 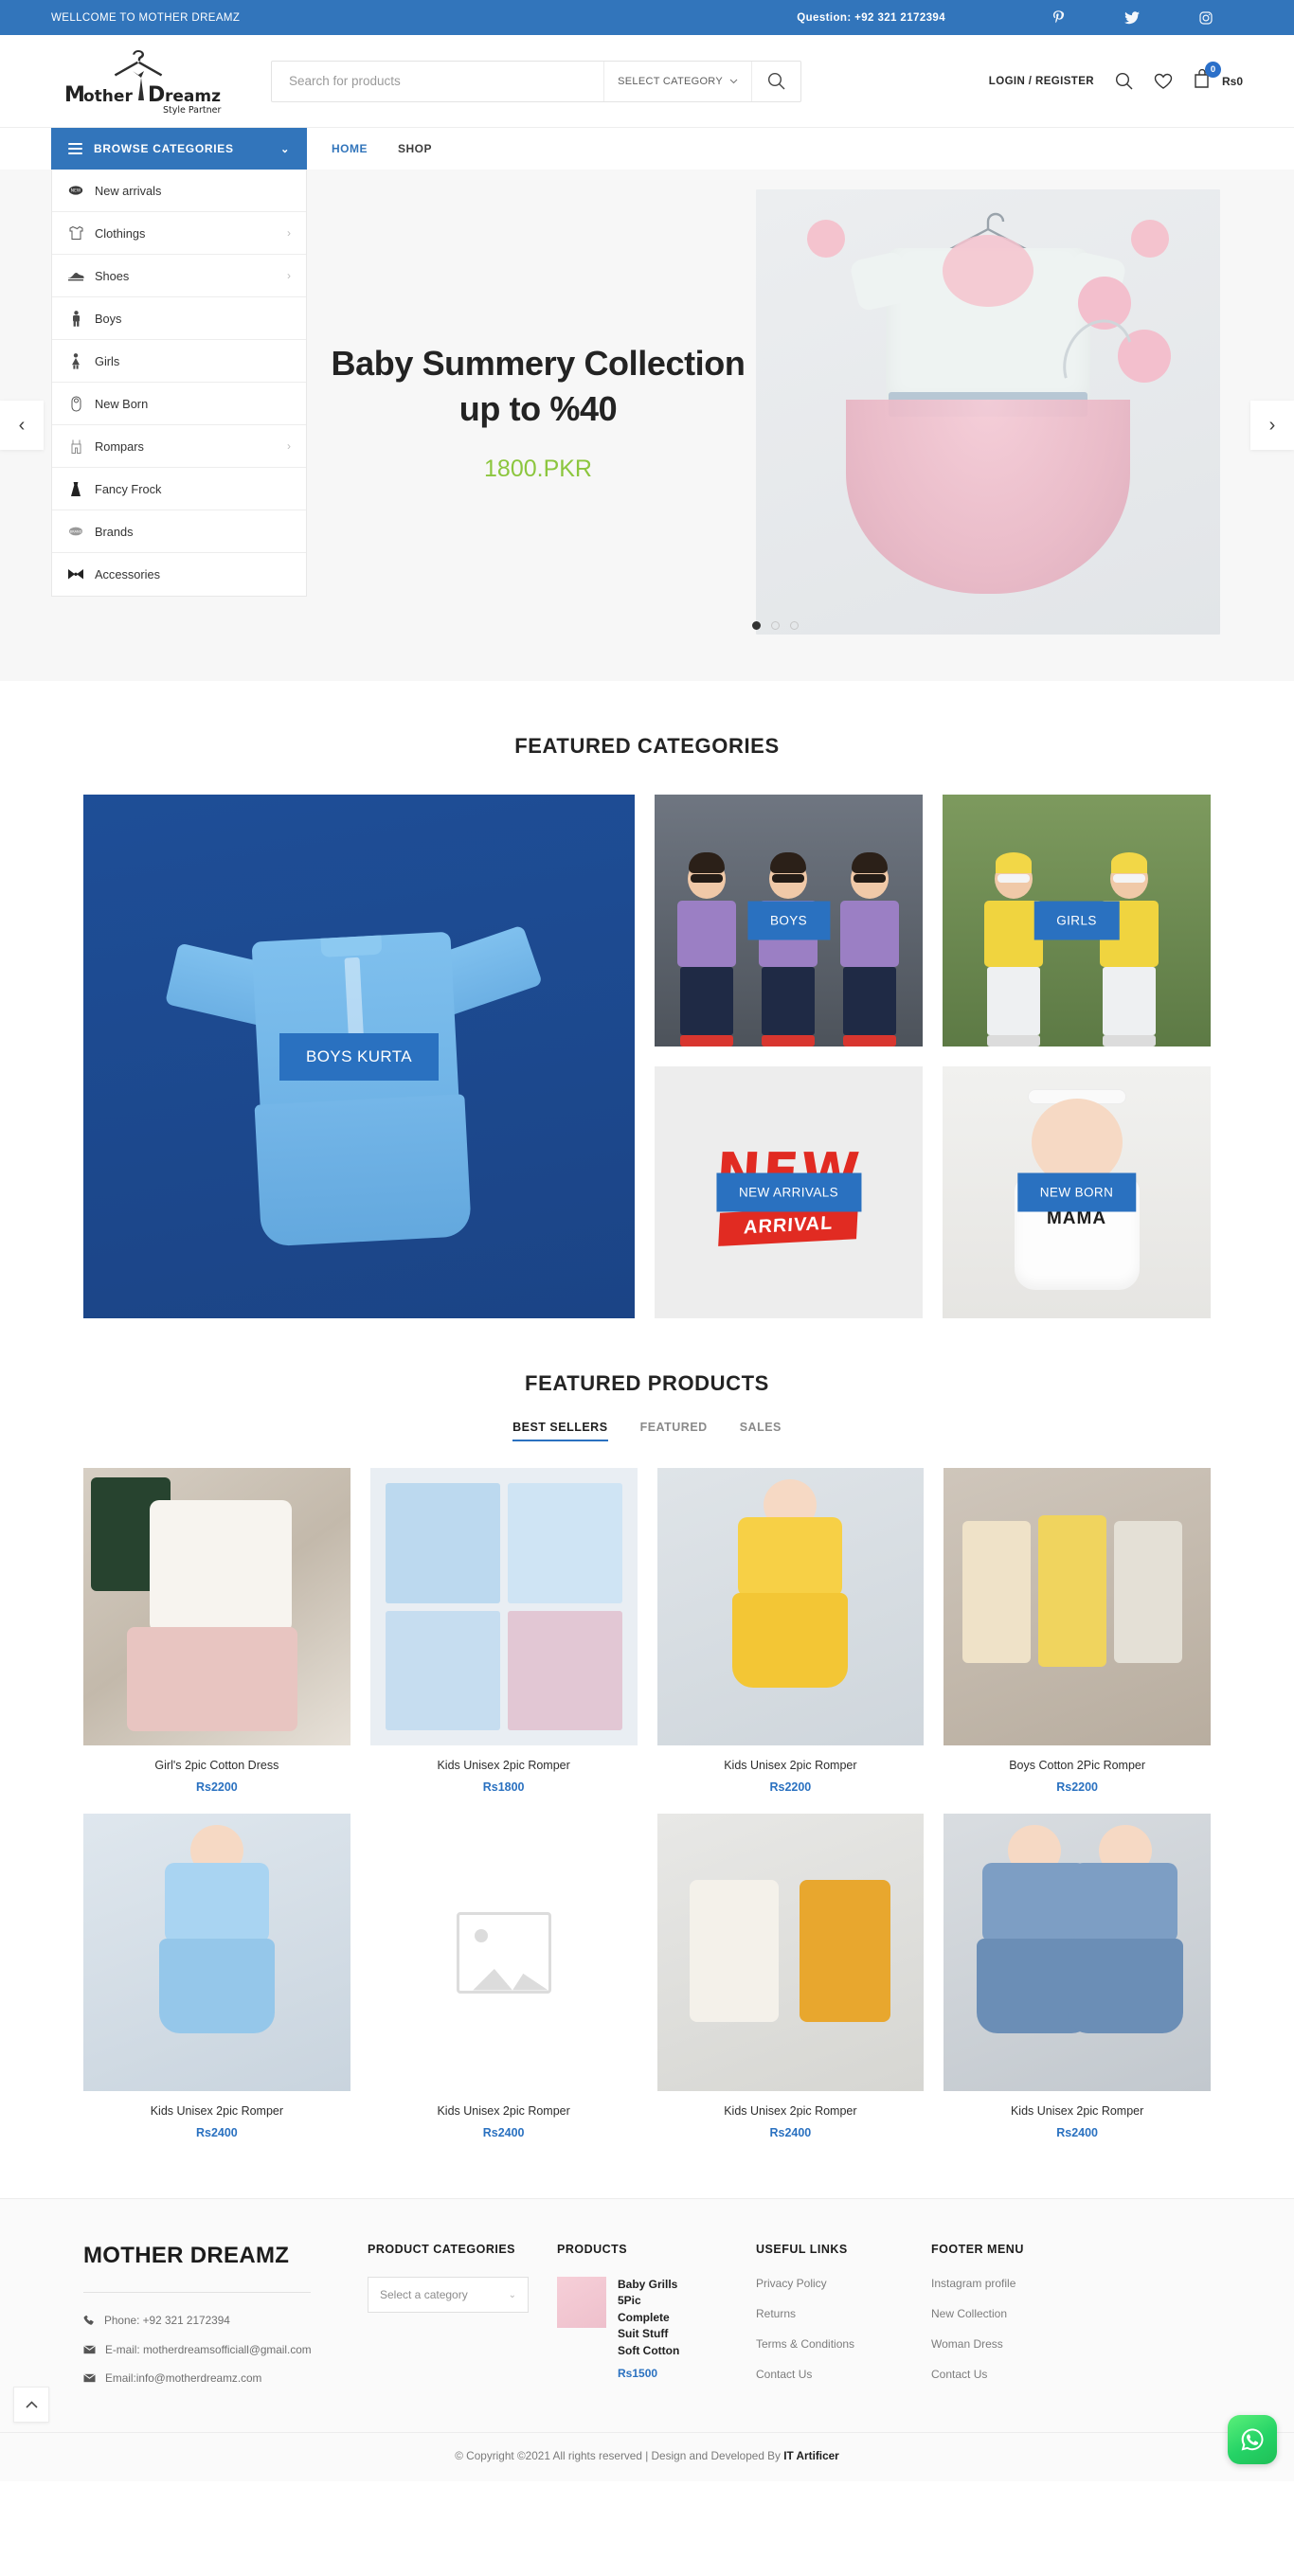 I want to click on featured-category-boys-kurta: BOYS KURTA, so click(x=359, y=1056).